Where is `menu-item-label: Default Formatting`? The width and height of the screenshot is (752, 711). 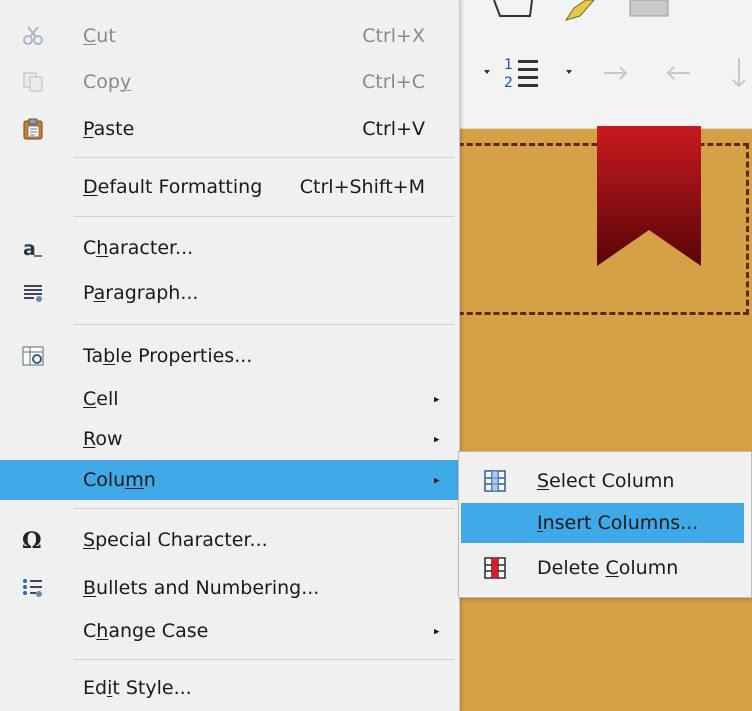
menu-item-label: Default Formatting is located at coordinates (173, 187).